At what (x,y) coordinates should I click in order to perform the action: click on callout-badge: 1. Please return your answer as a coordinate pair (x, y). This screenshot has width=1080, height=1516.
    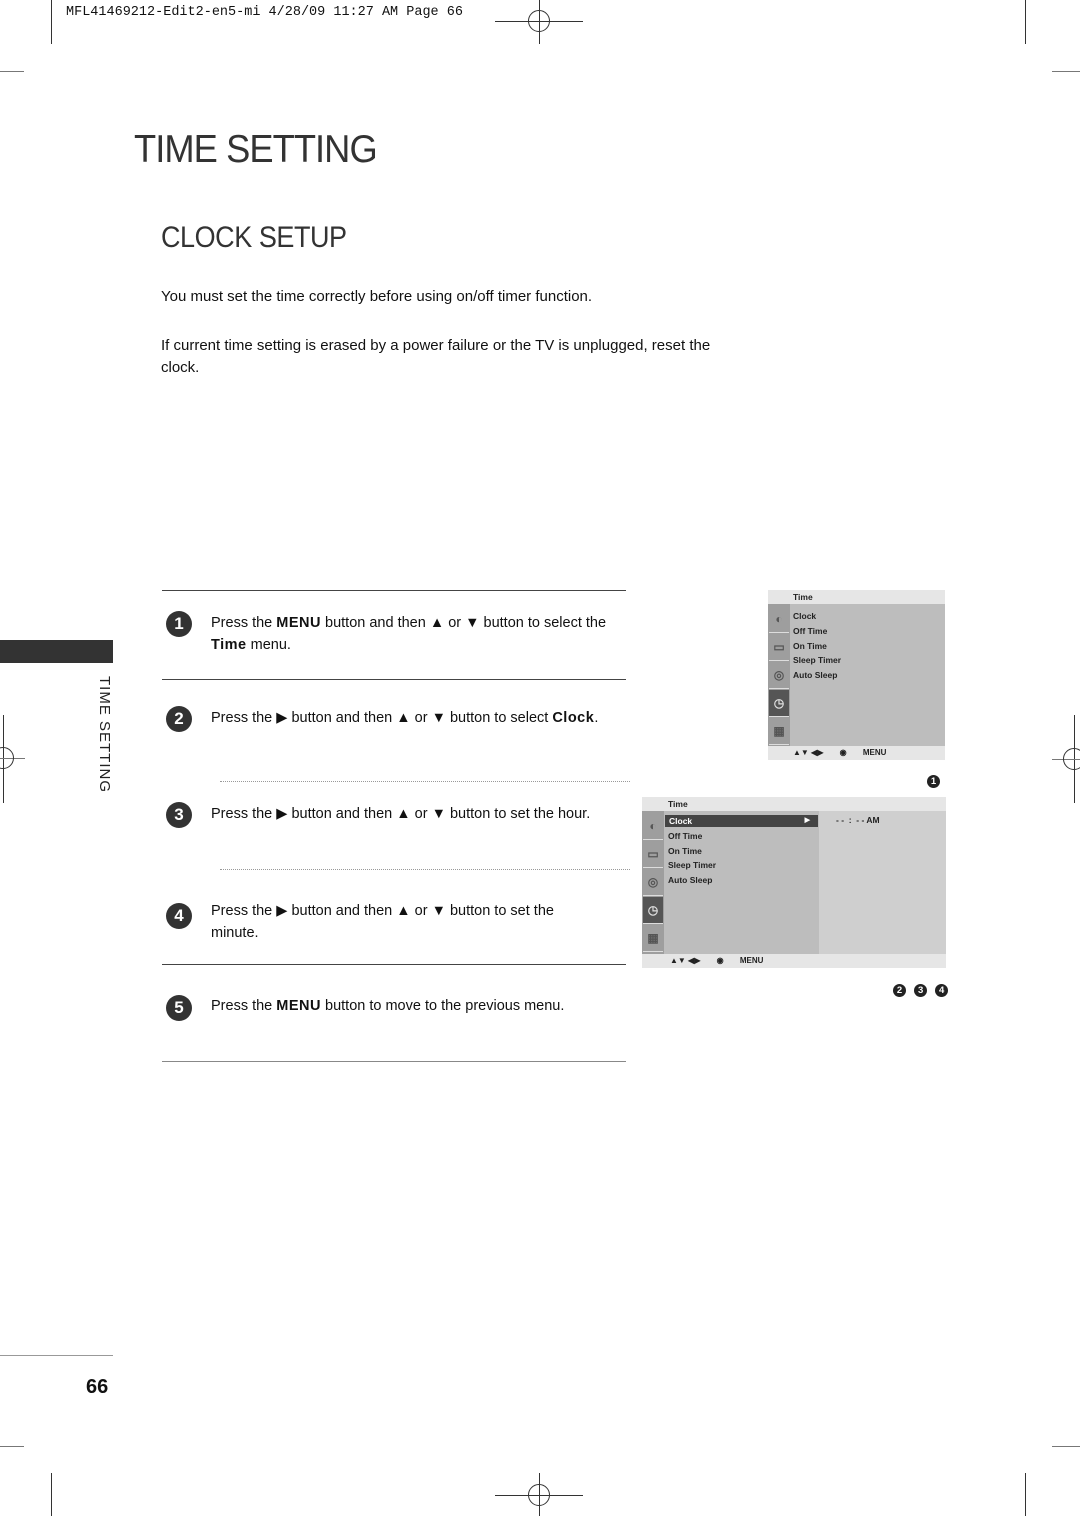
    Looking at the image, I should click on (933, 781).